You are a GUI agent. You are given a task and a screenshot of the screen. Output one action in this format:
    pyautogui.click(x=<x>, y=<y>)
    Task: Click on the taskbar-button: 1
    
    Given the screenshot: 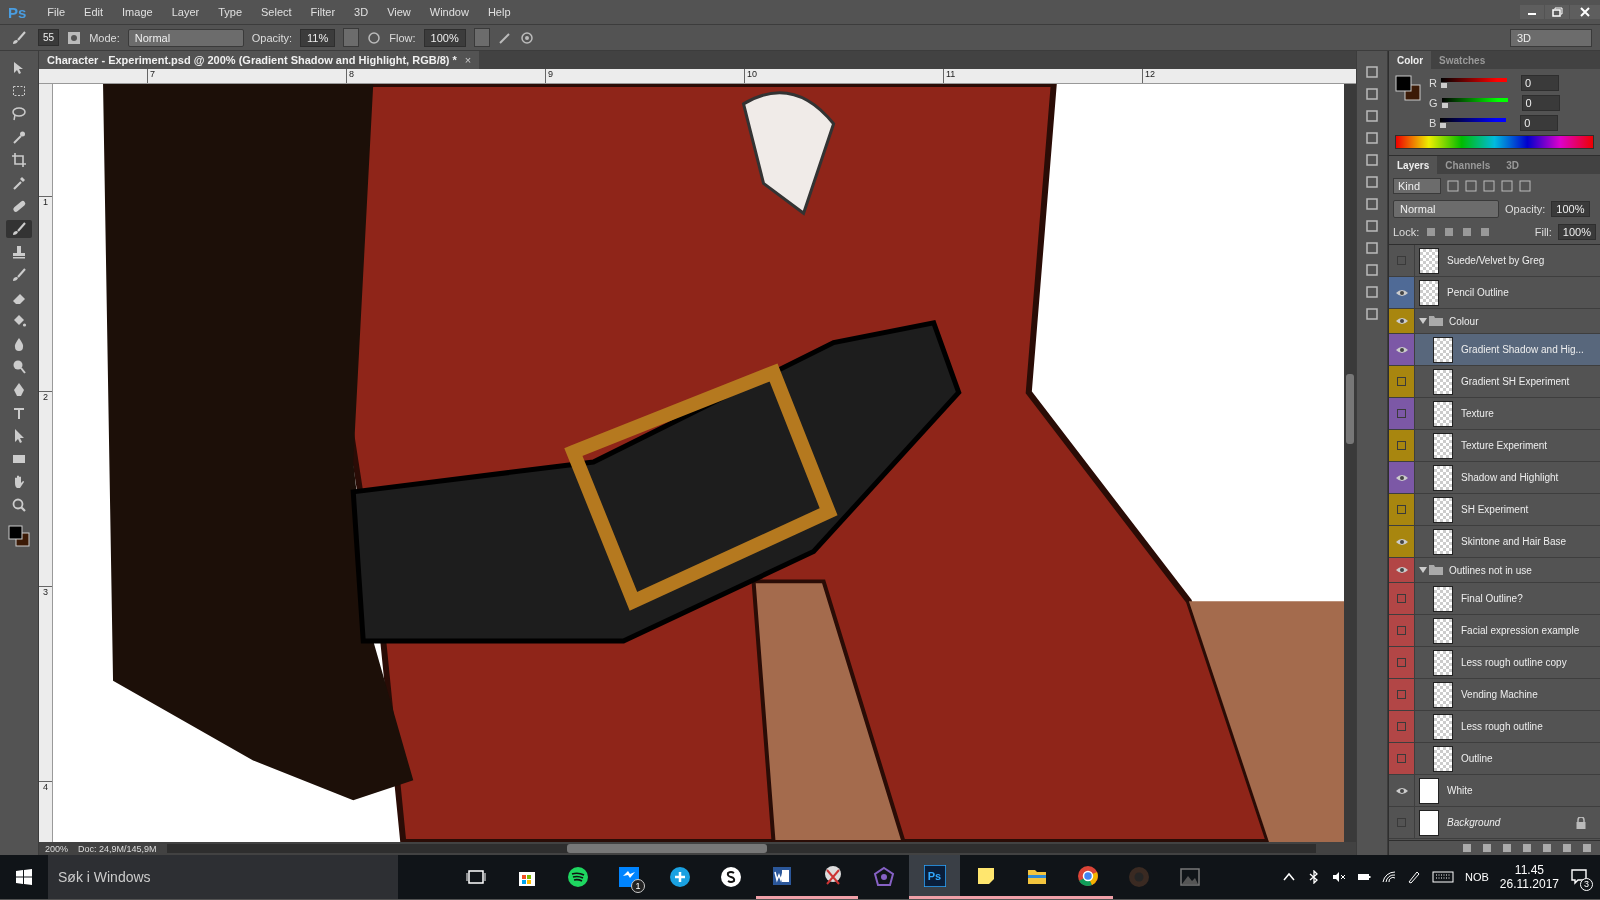 What is the action you would take?
    pyautogui.click(x=628, y=877)
    